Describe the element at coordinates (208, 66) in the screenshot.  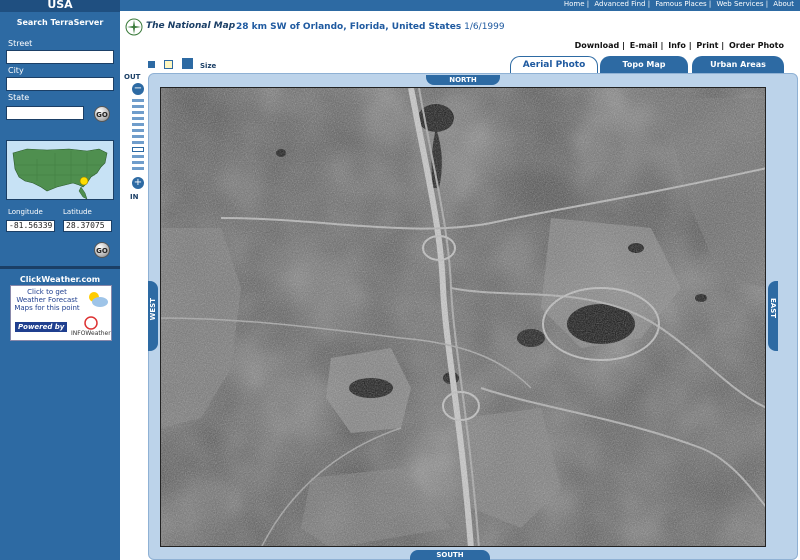
I see `size-label: Size` at that location.